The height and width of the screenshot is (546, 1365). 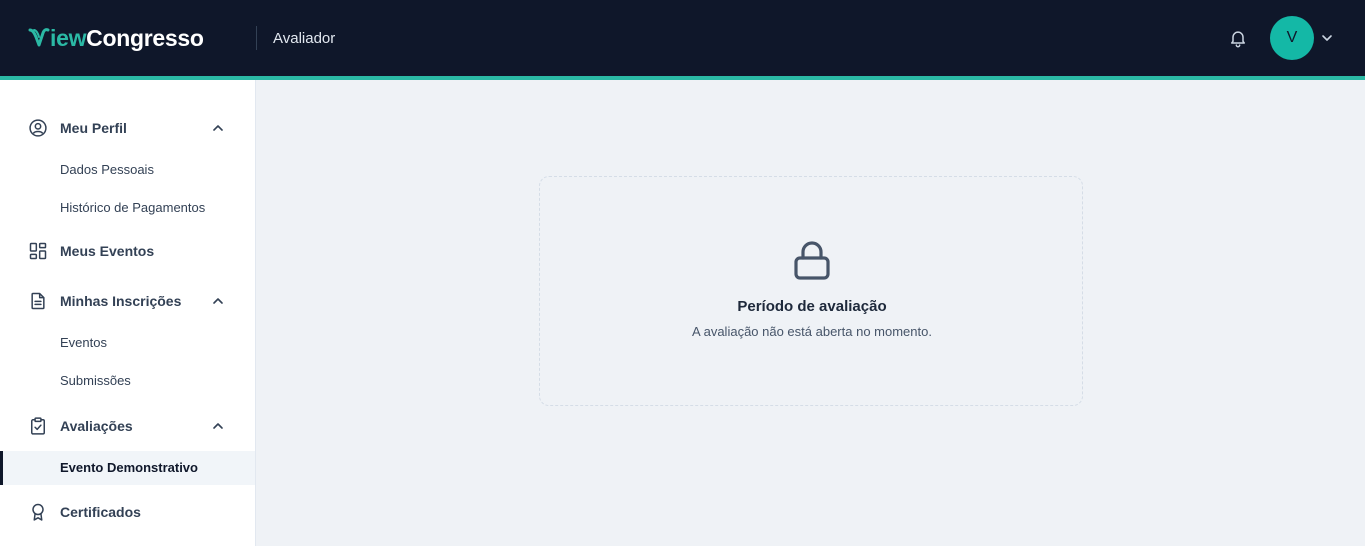 What do you see at coordinates (38, 128) in the screenshot?
I see `user-circle-icon` at bounding box center [38, 128].